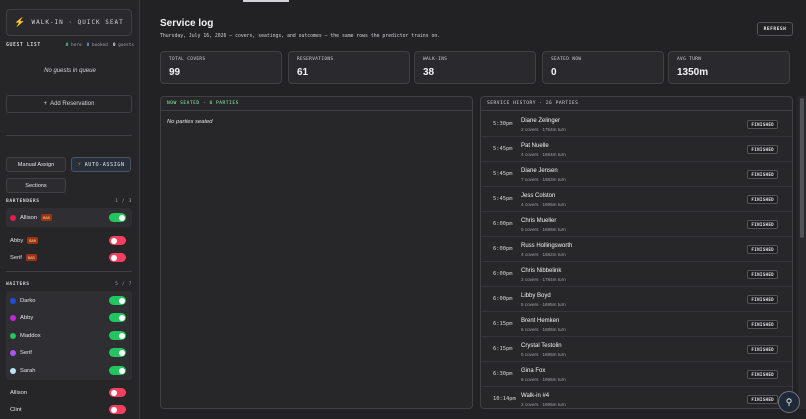 This screenshot has width=806, height=419. Describe the element at coordinates (23, 45) in the screenshot. I see `guest-list-title: GUEST LIST` at that location.